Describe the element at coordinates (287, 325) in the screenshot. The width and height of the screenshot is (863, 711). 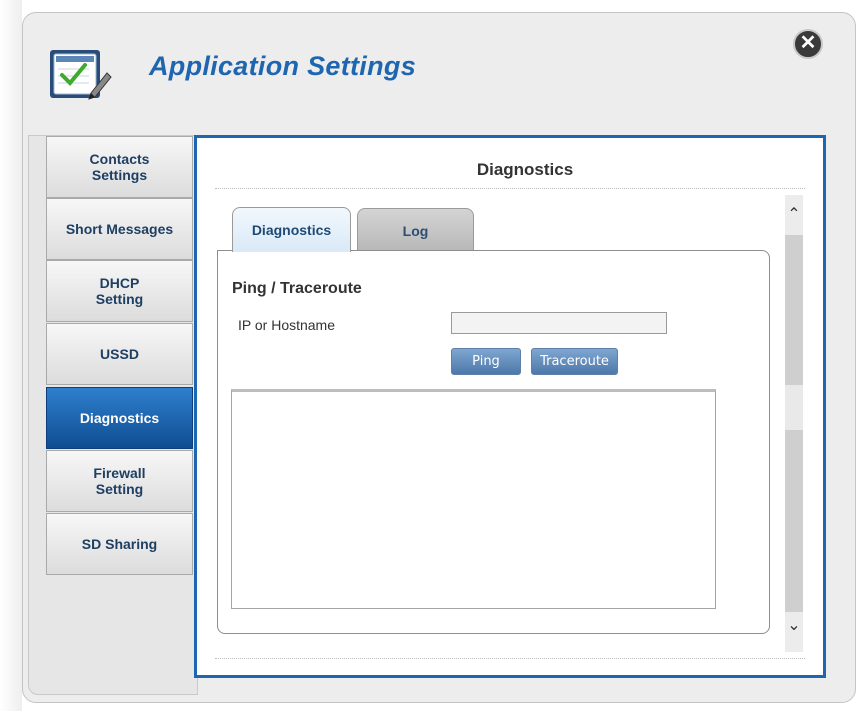
I see `ip-hostname-label: IP or Hostname` at that location.